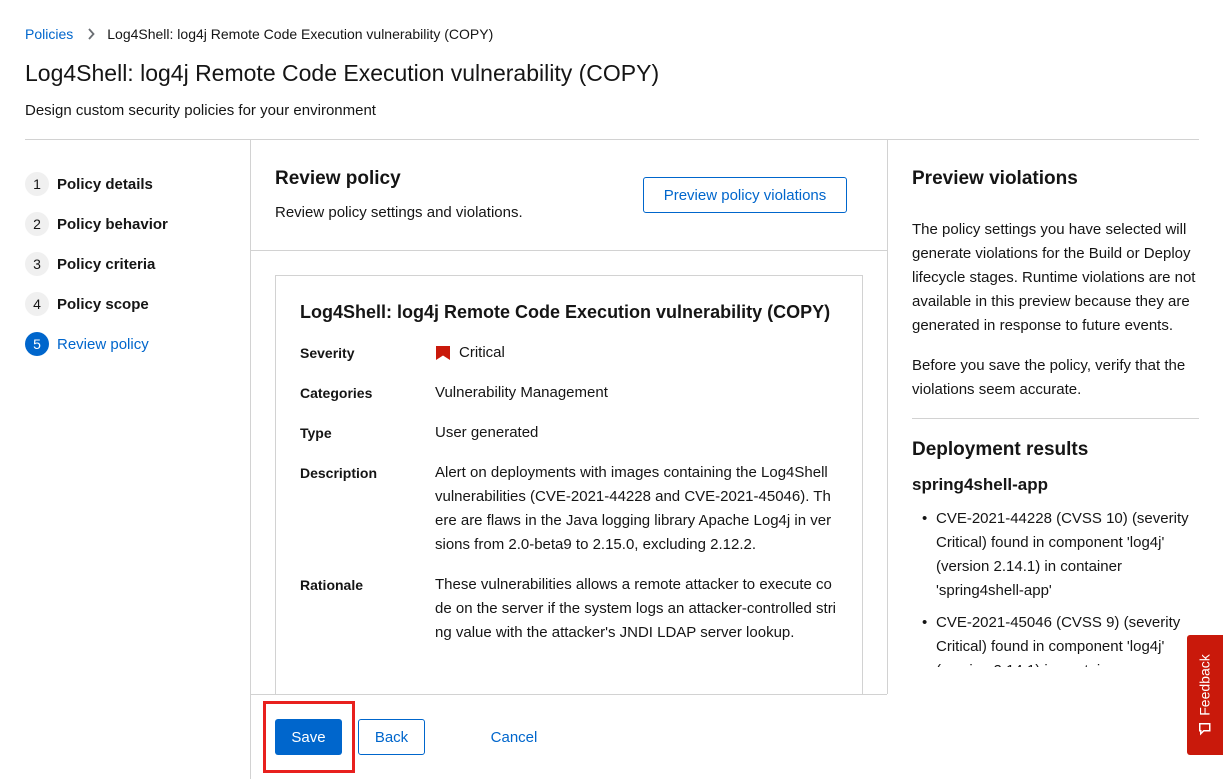 The image size is (1223, 779). I want to click on deployment-name: spring4shell-app, so click(980, 484).